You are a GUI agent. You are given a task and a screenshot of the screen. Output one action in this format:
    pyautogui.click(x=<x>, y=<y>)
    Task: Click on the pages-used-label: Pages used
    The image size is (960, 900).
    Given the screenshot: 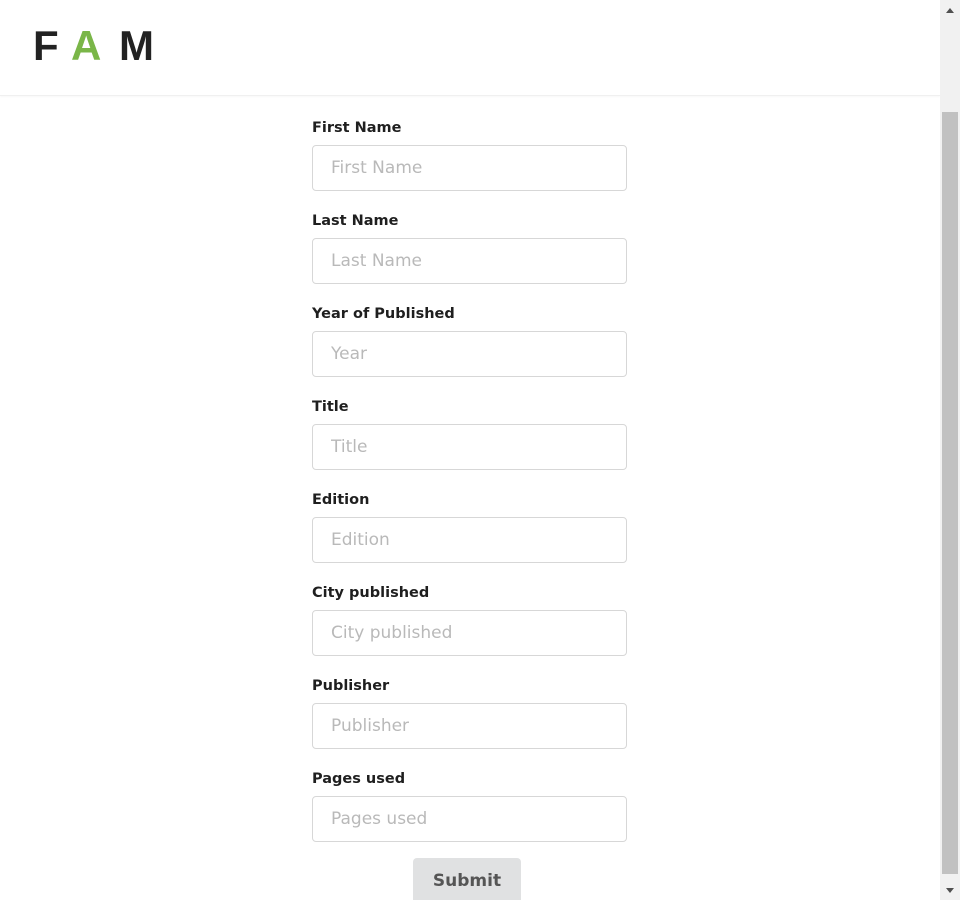 What is the action you would take?
    pyautogui.click(x=359, y=779)
    